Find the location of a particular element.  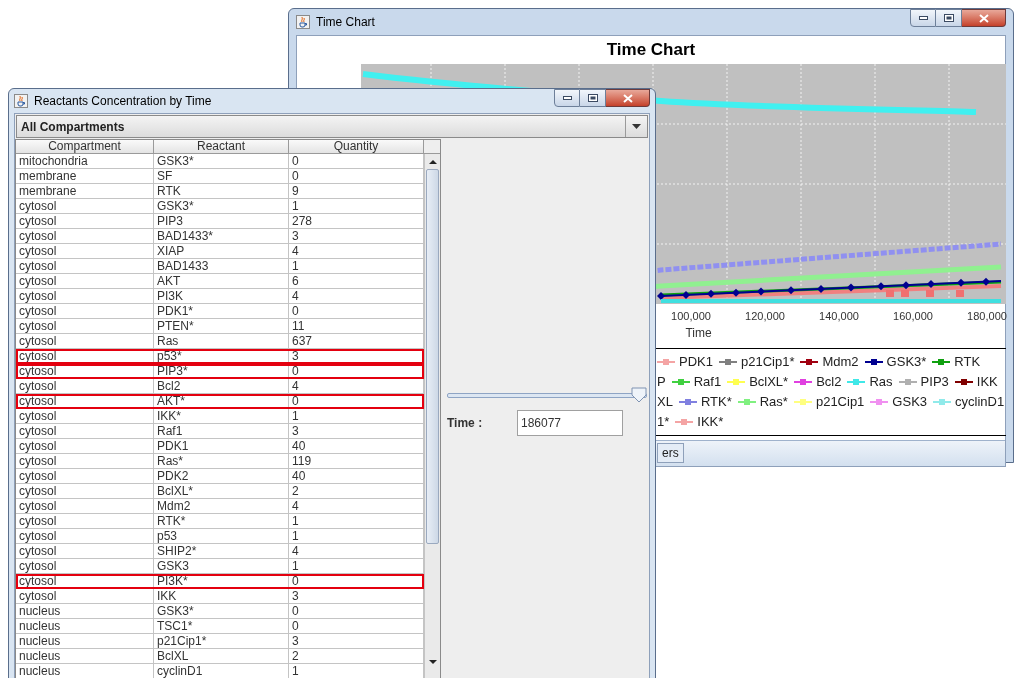

table-row: cytosol Ras* 119 is located at coordinates (220, 461).